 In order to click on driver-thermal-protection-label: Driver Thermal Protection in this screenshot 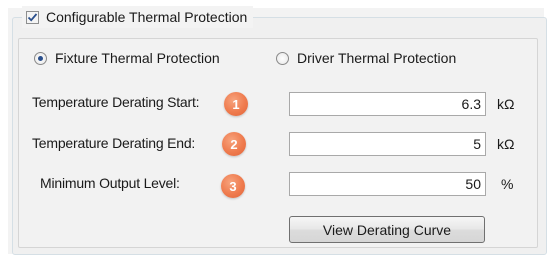, I will do `click(377, 58)`.